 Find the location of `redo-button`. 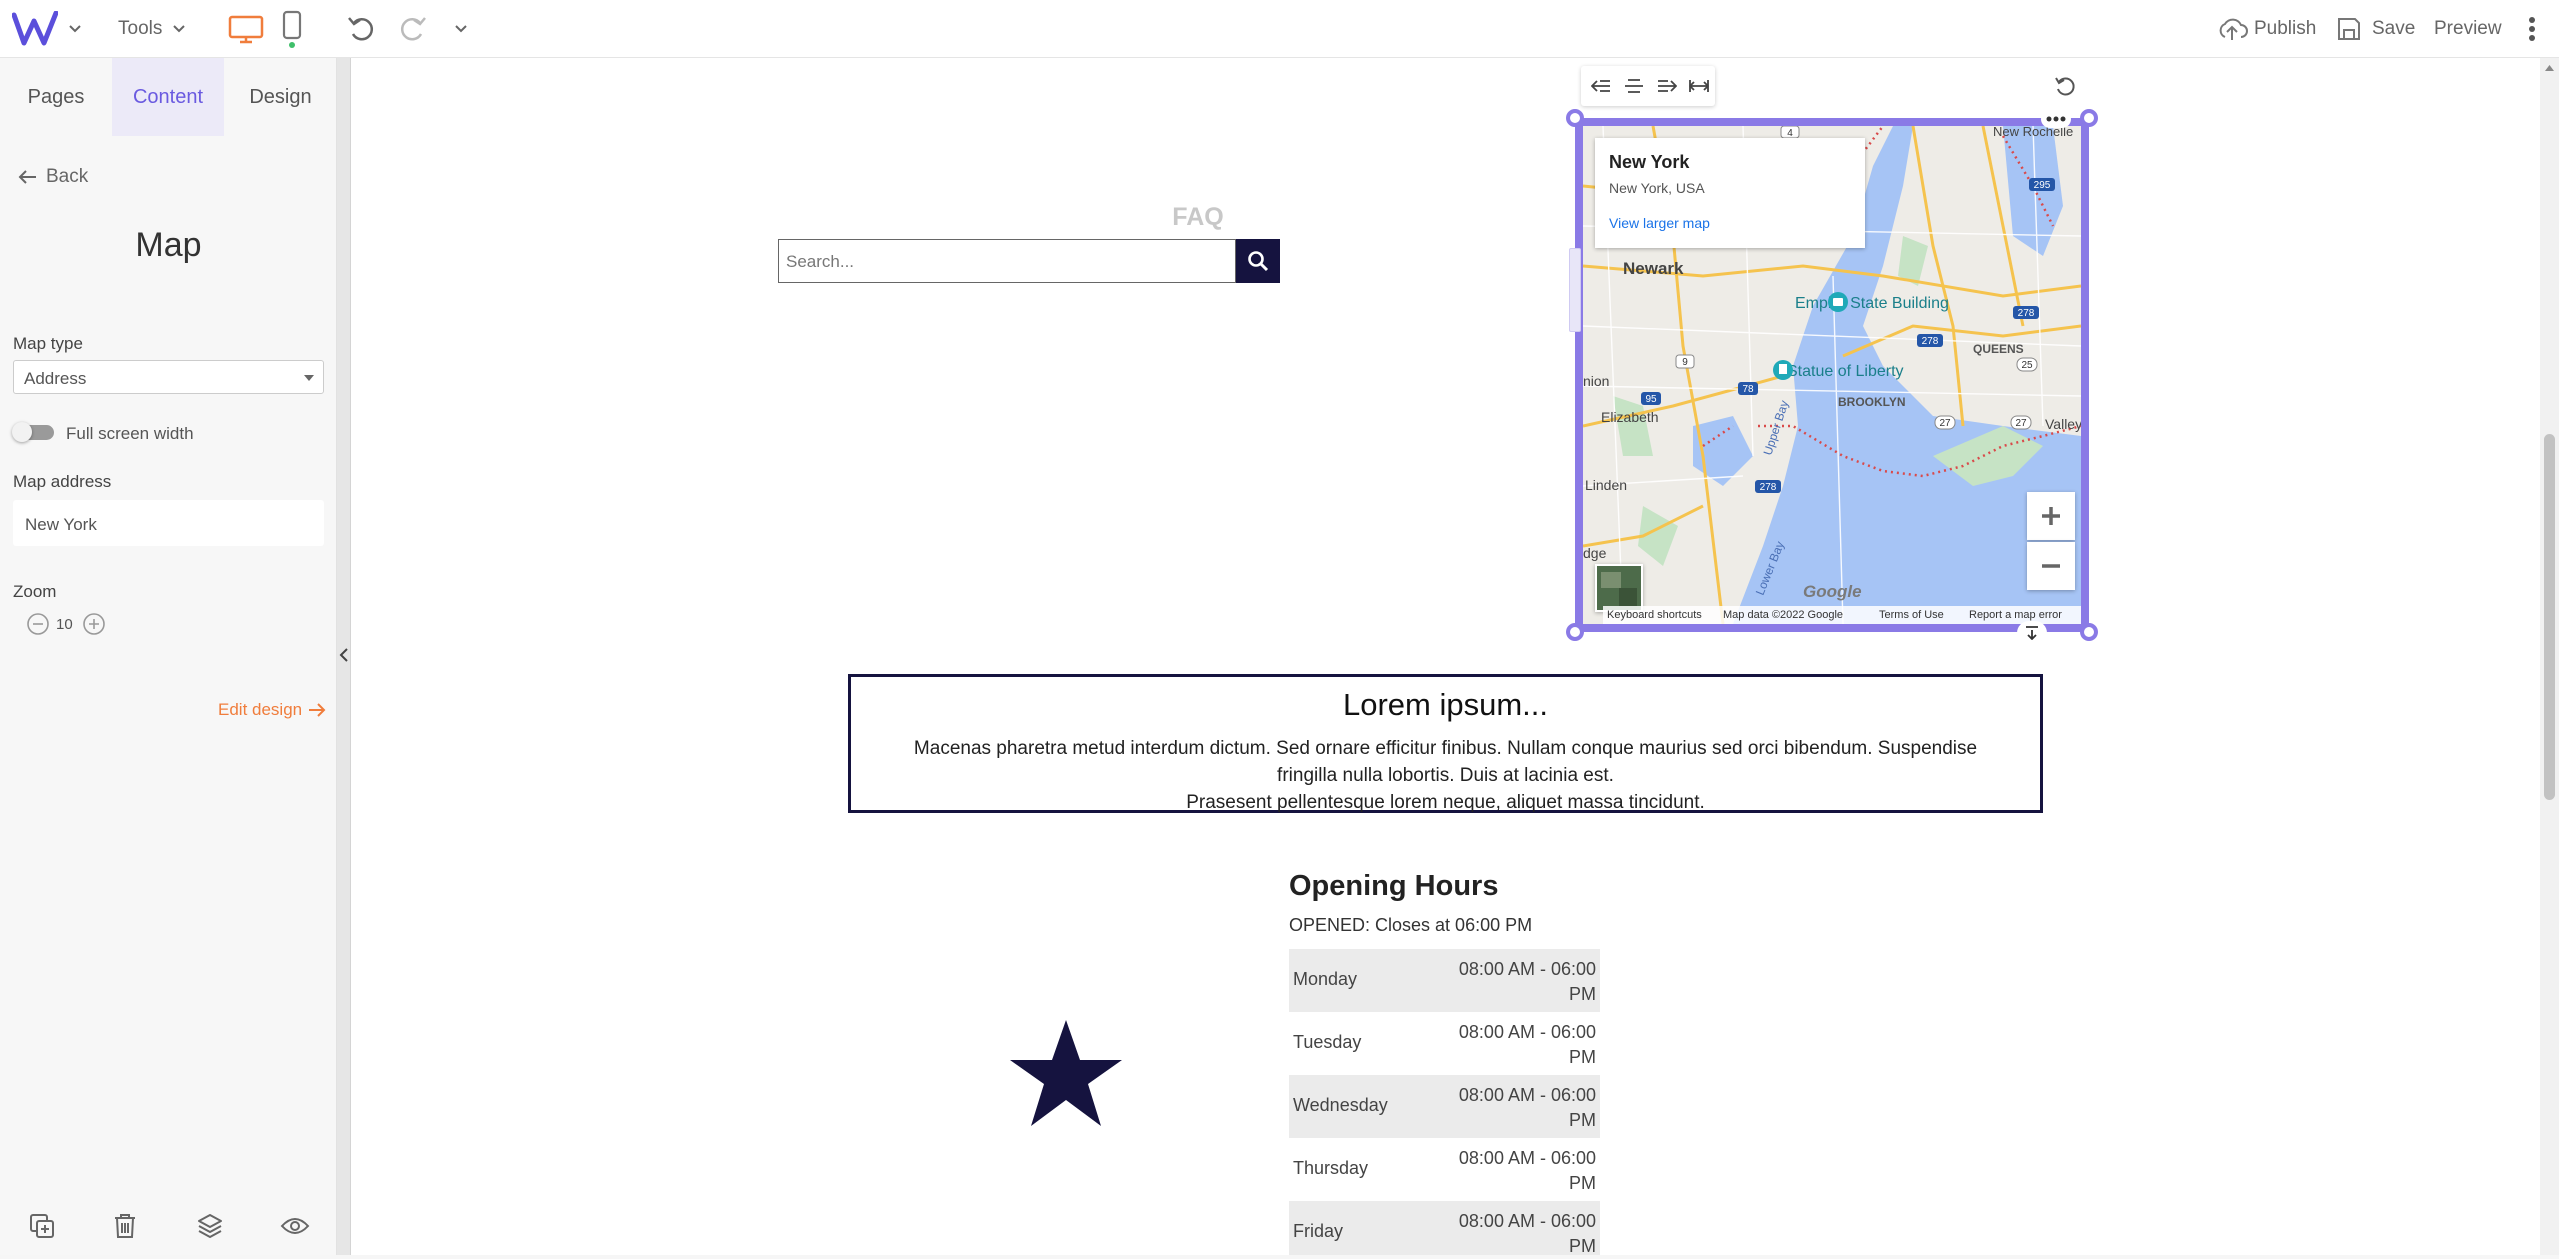

redo-button is located at coordinates (413, 29).